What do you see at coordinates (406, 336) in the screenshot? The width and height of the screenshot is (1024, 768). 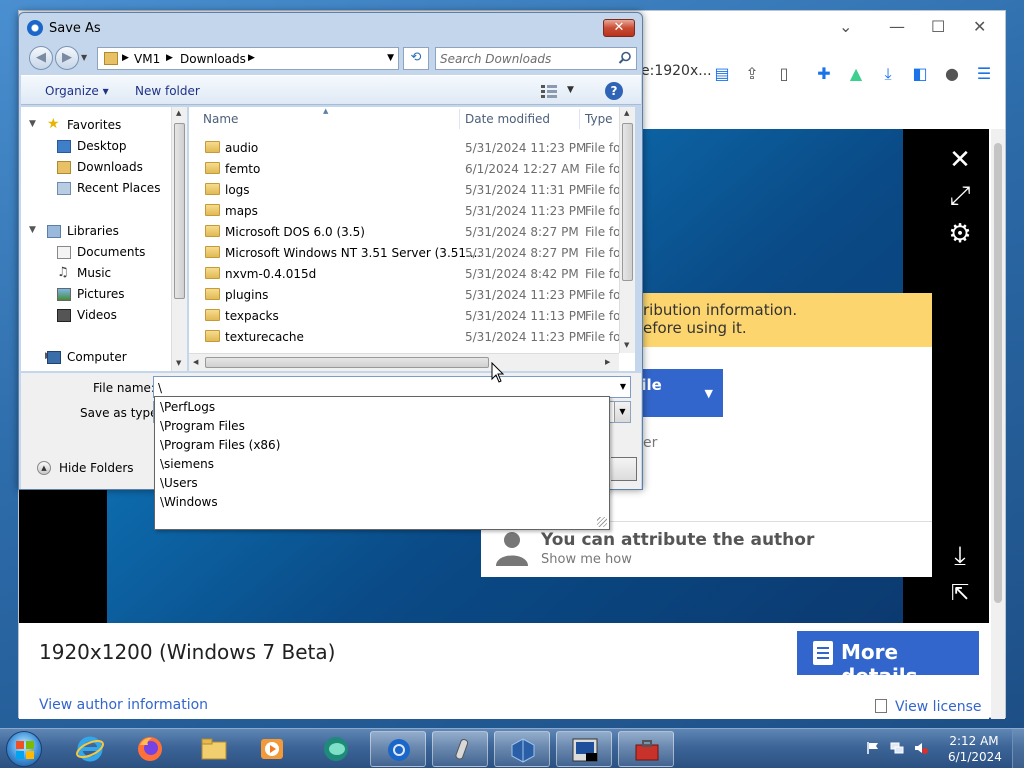 I see `file-row: texturecache 5/31/2024 11:23 PM File fol` at bounding box center [406, 336].